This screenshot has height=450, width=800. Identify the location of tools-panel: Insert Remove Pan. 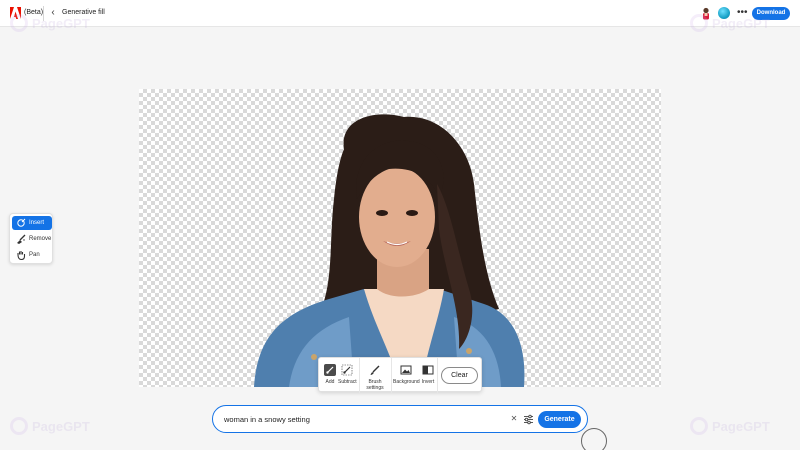
(31, 238).